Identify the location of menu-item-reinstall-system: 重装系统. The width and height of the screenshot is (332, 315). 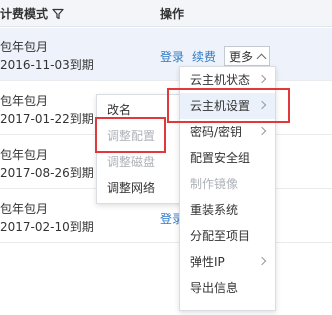
(227, 210).